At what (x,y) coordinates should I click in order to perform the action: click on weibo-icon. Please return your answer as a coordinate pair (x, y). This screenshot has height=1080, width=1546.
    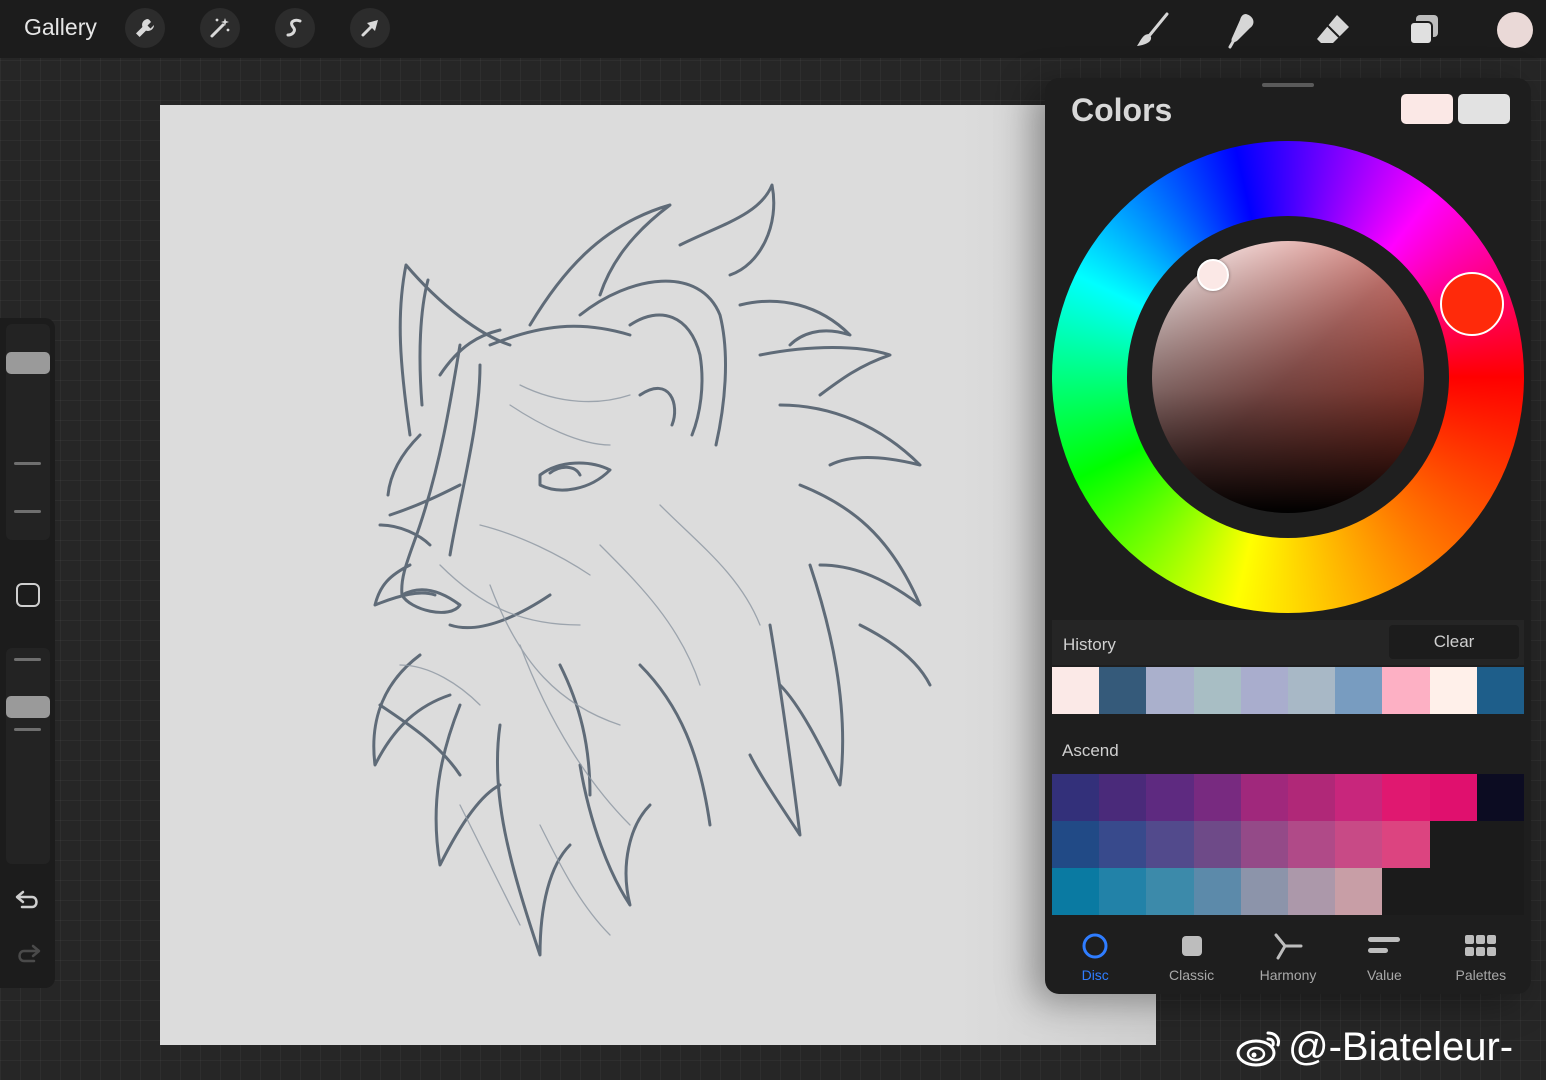
    Looking at the image, I should click on (1259, 1047).